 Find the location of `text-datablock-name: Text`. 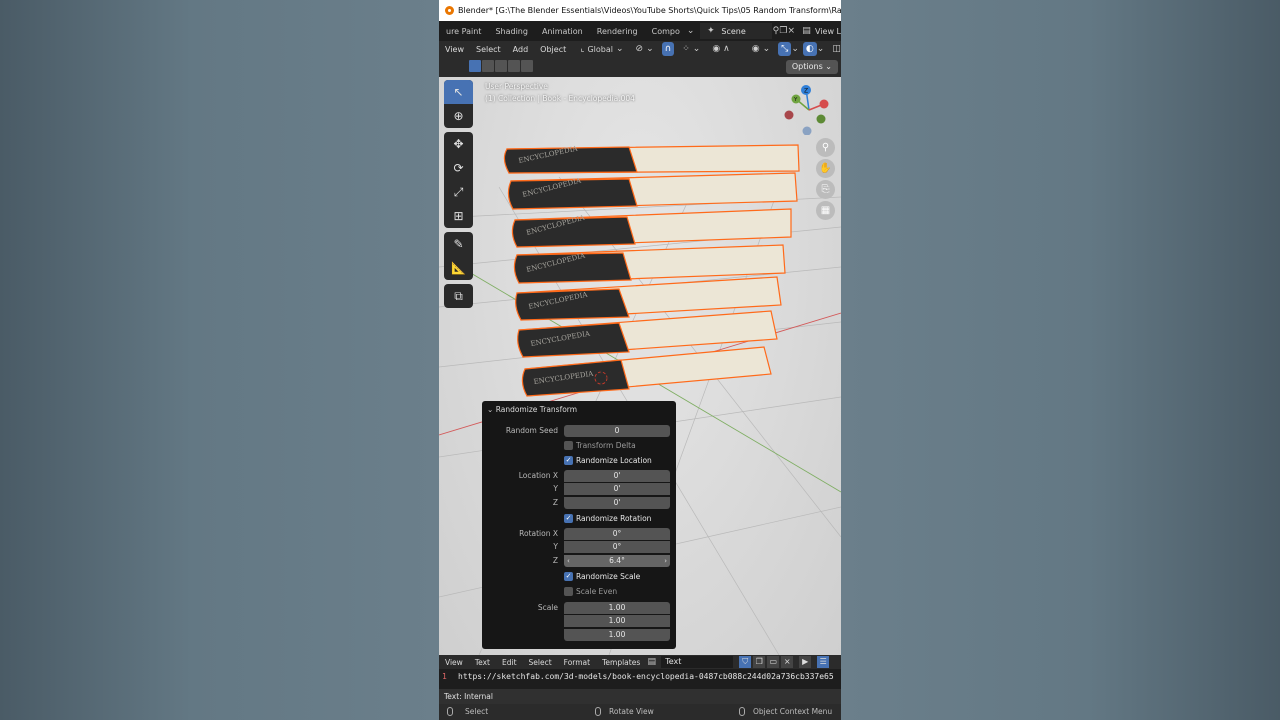

text-datablock-name: Text is located at coordinates (697, 662).